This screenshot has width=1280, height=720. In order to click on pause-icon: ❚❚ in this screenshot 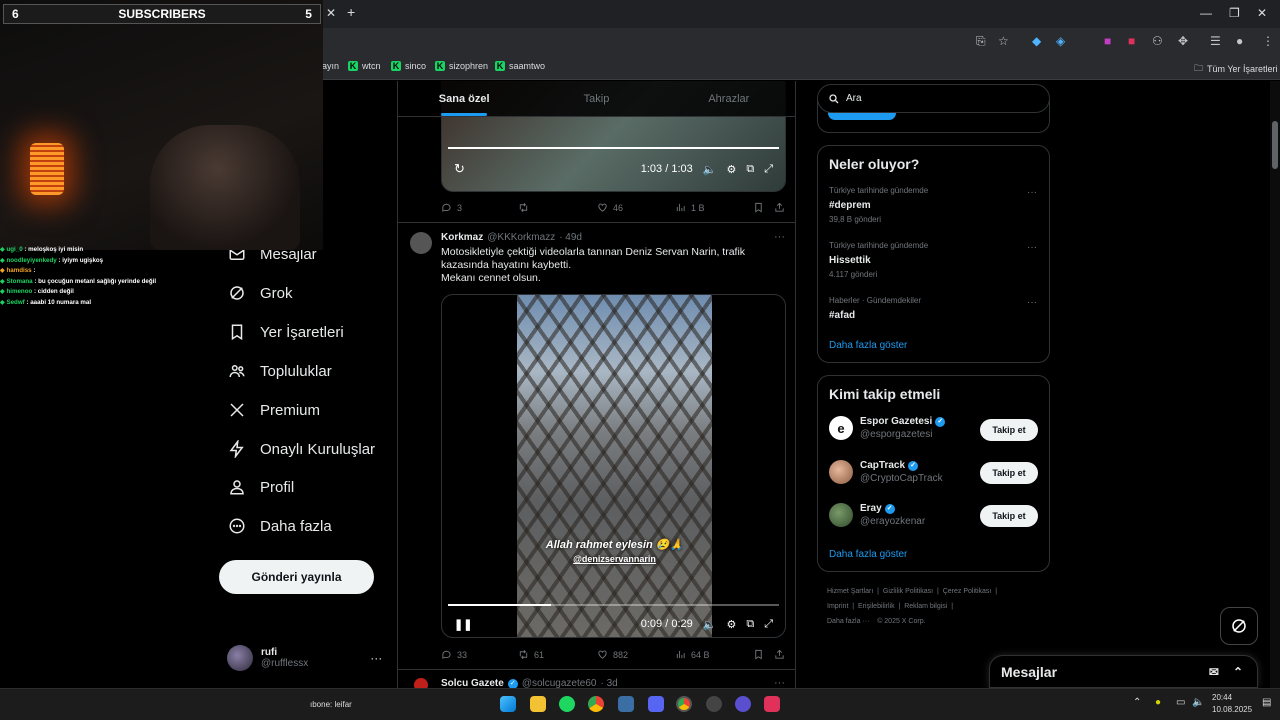, I will do `click(463, 624)`.